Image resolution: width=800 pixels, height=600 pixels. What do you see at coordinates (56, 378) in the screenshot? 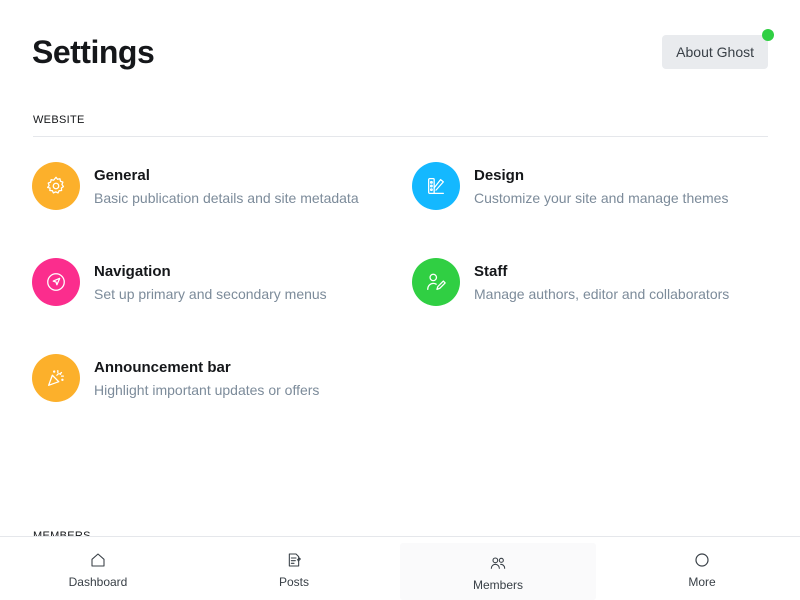
I see `party-popper-icon` at bounding box center [56, 378].